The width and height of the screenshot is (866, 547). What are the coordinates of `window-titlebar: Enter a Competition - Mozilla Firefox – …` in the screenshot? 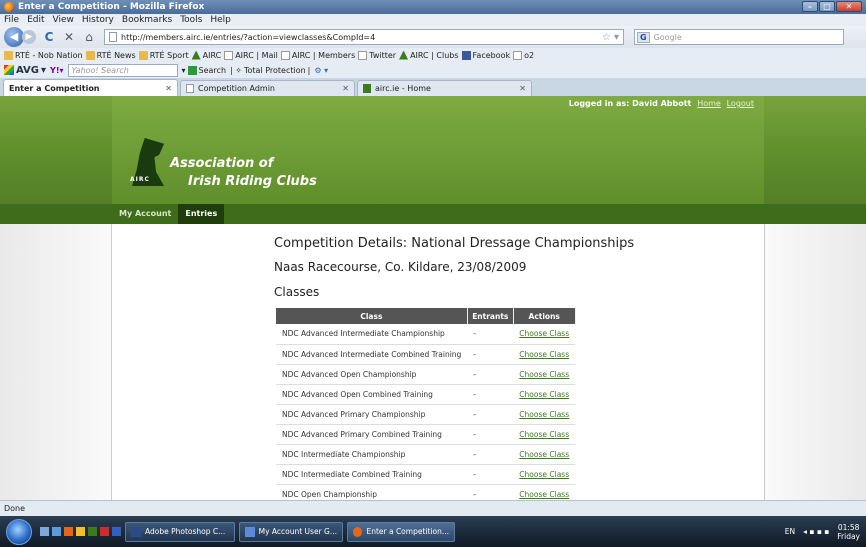 It's located at (433, 7).